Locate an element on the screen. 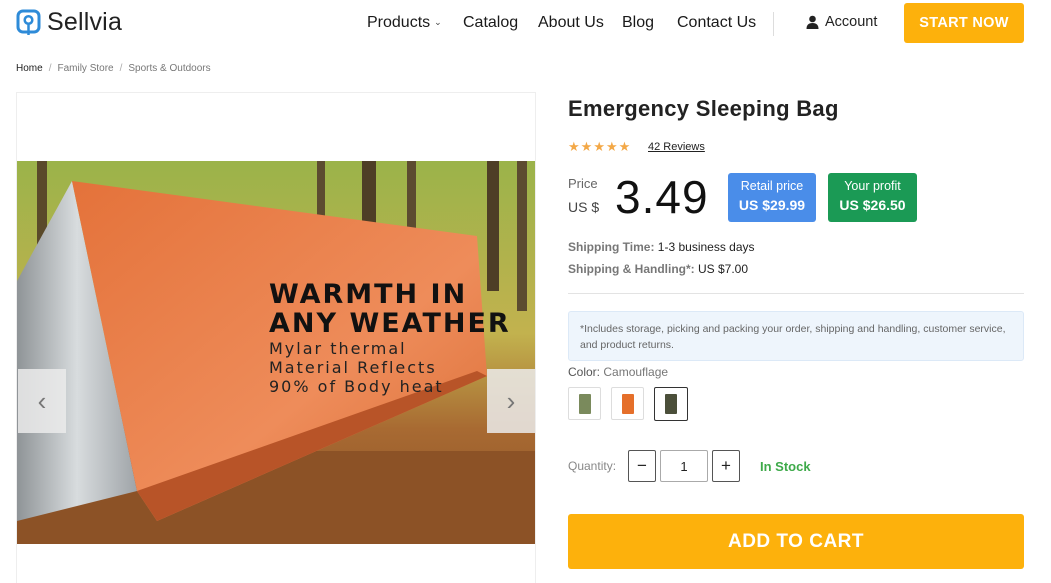 This screenshot has width=1051, height=583. price-label: Price is located at coordinates (583, 183).